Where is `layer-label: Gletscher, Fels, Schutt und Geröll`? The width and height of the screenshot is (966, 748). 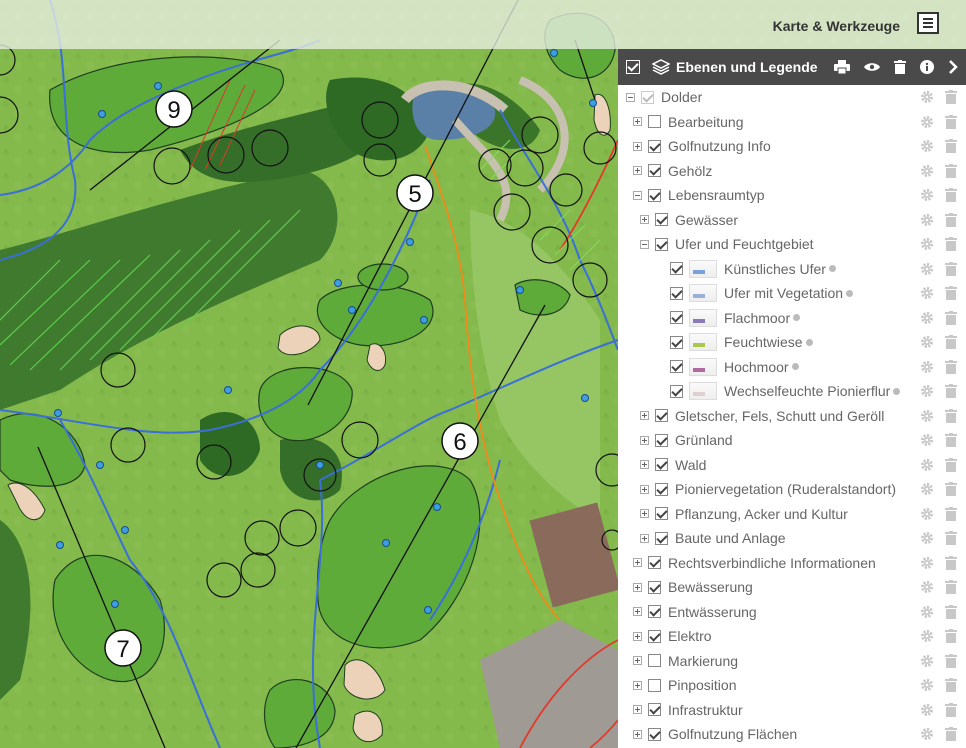 layer-label: Gletscher, Fels, Schutt und Geröll is located at coordinates (779, 416).